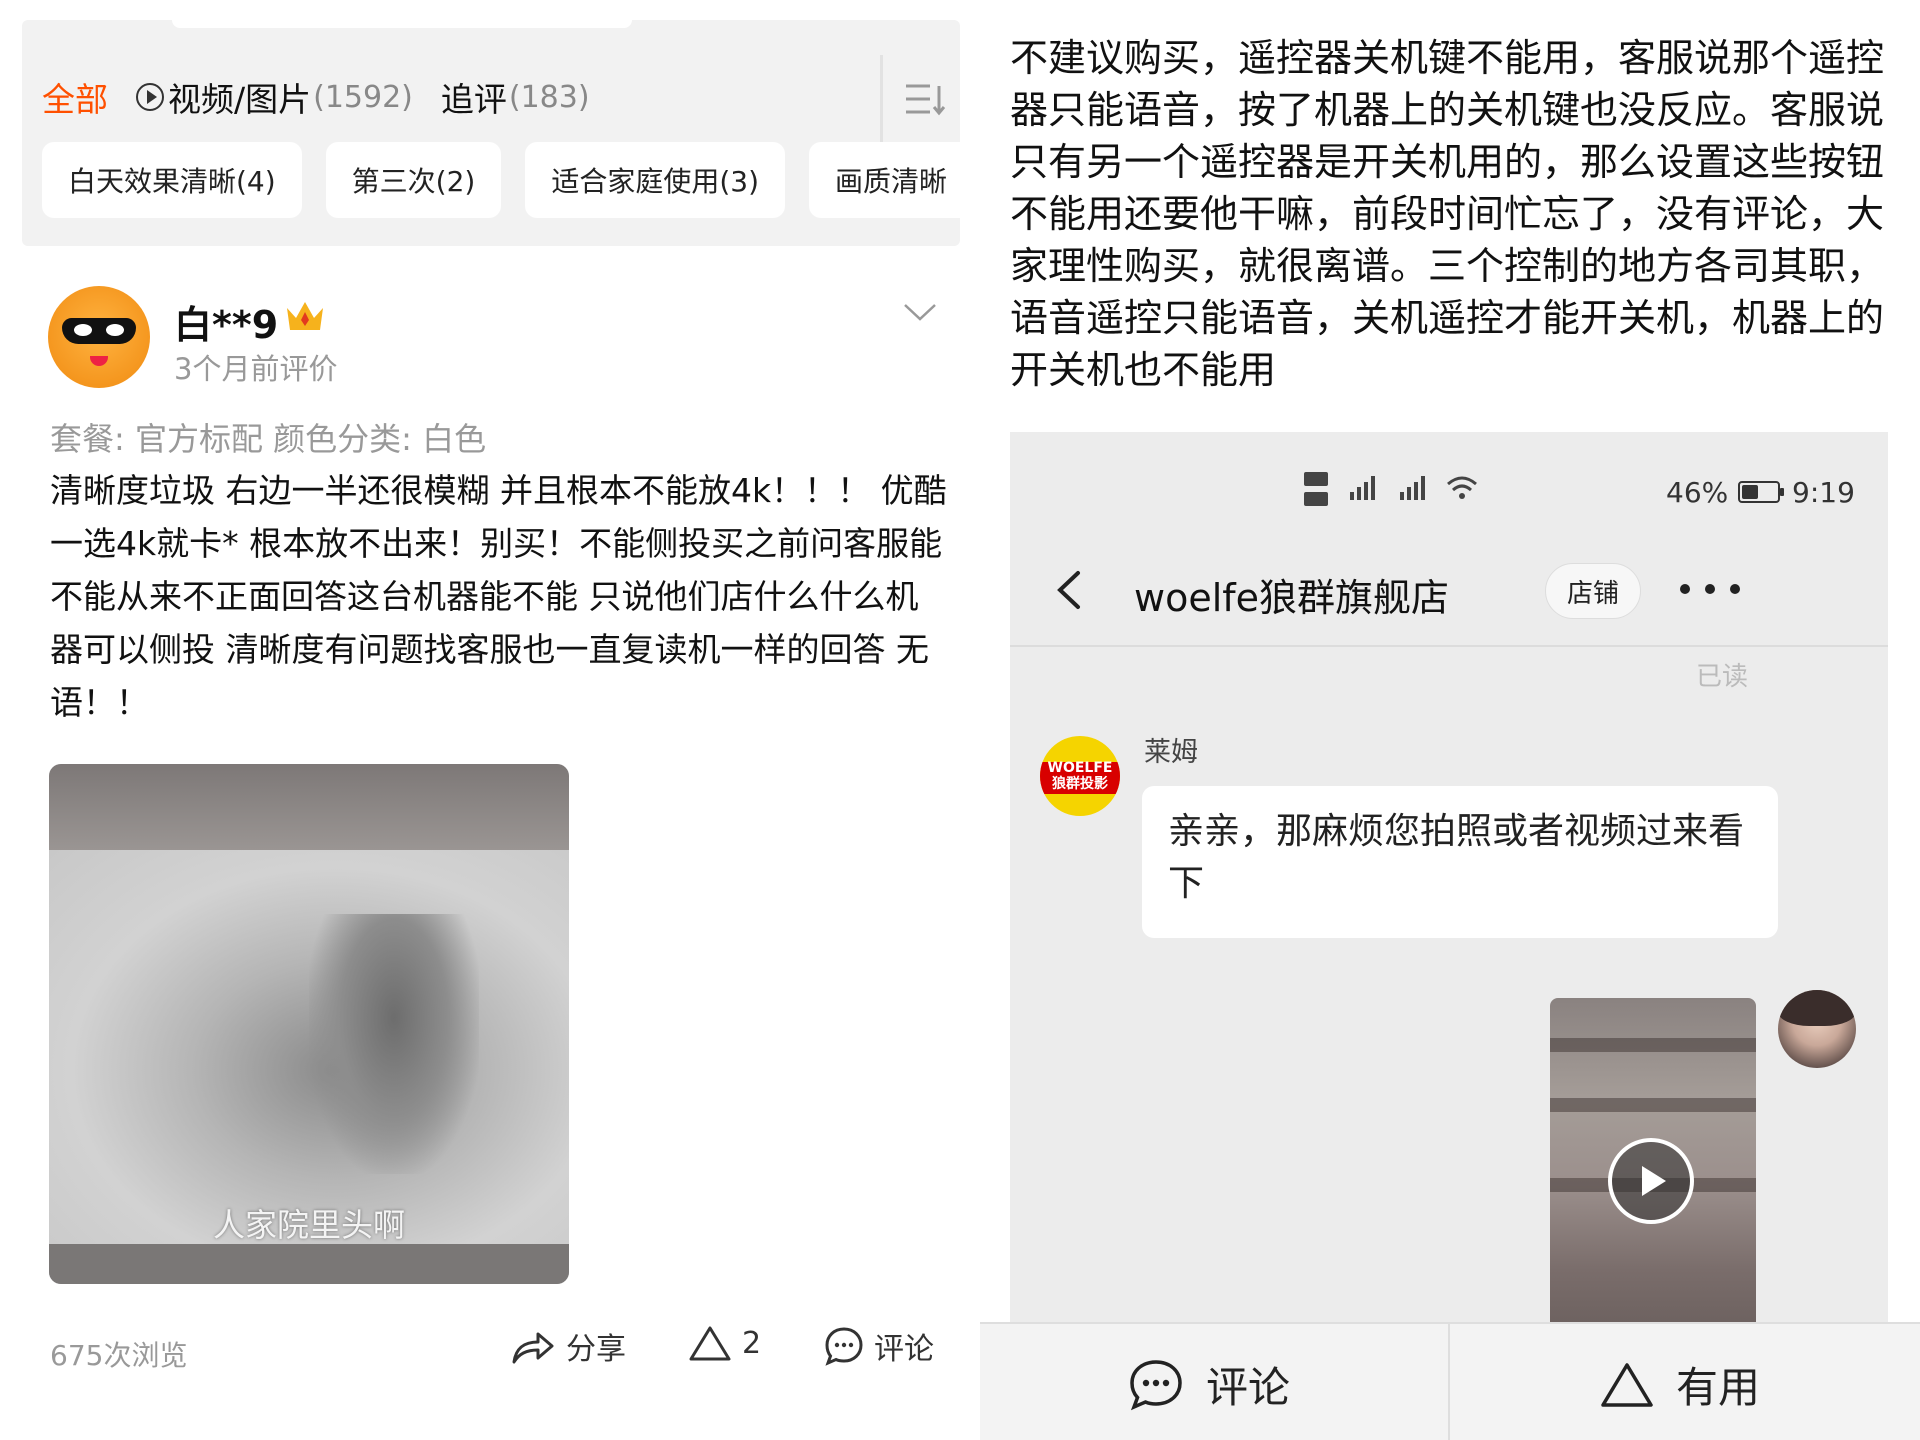  What do you see at coordinates (473, 99) in the screenshot?
I see `tab-follow-up-label: 追评` at bounding box center [473, 99].